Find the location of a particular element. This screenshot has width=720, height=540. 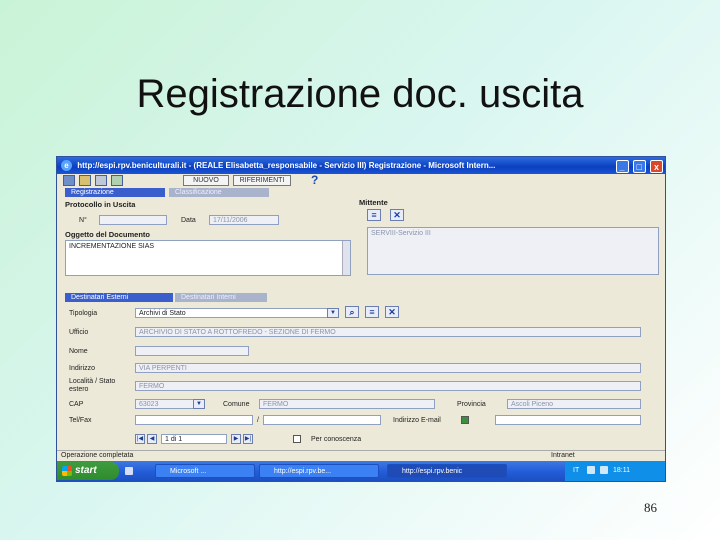

tipologia-label: Tipologia is located at coordinates (83, 313).